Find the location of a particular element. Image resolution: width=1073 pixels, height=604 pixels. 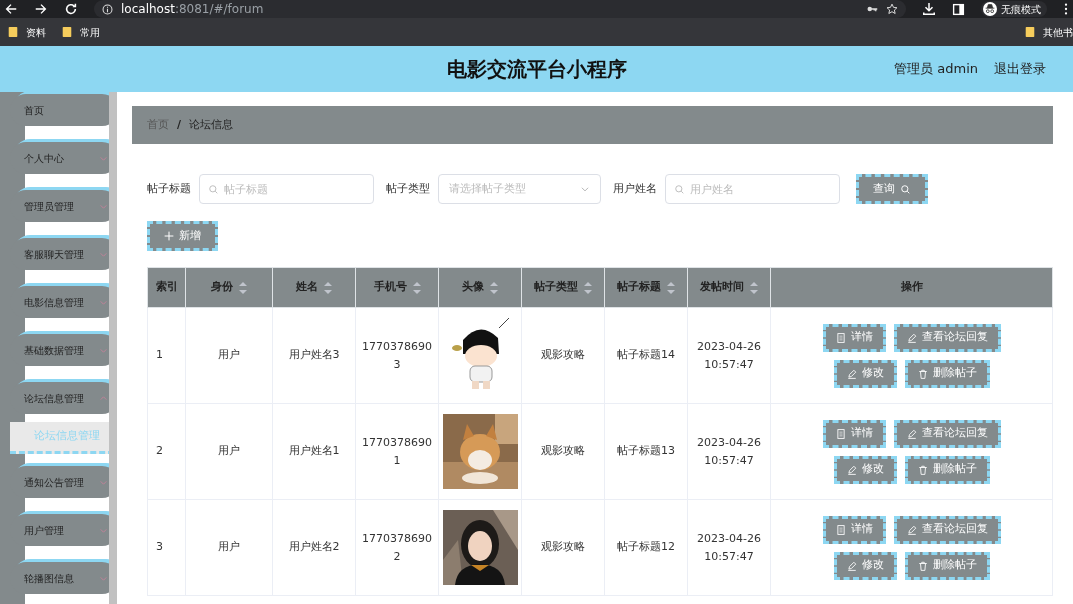

back-icon is located at coordinates (11, 9).